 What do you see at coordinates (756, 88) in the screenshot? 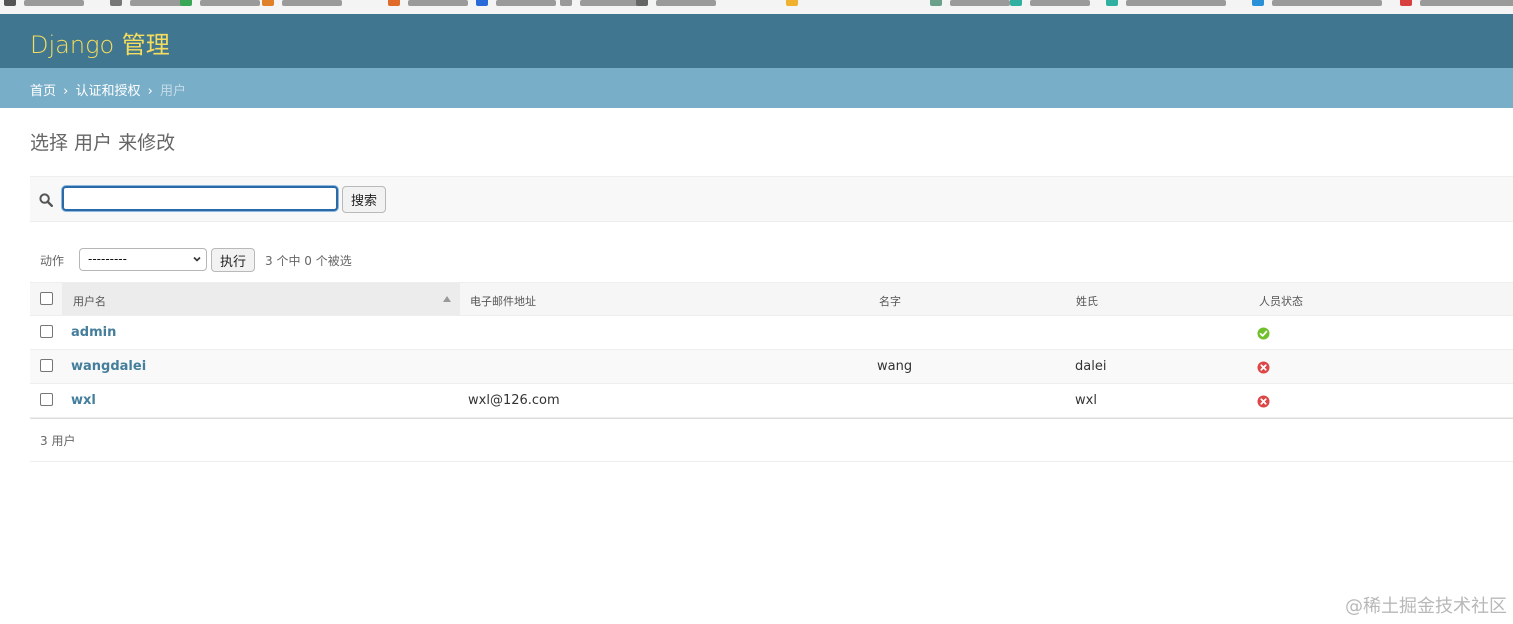
I see `breadcrumb: 首页 › 认证和授权 › 用户` at bounding box center [756, 88].